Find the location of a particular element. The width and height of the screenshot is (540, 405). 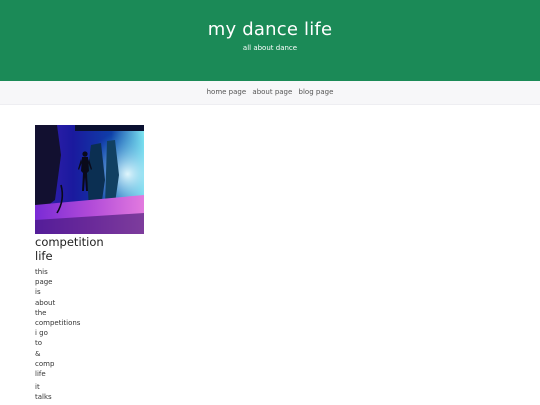

post-text-line: page is located at coordinates (44, 282).